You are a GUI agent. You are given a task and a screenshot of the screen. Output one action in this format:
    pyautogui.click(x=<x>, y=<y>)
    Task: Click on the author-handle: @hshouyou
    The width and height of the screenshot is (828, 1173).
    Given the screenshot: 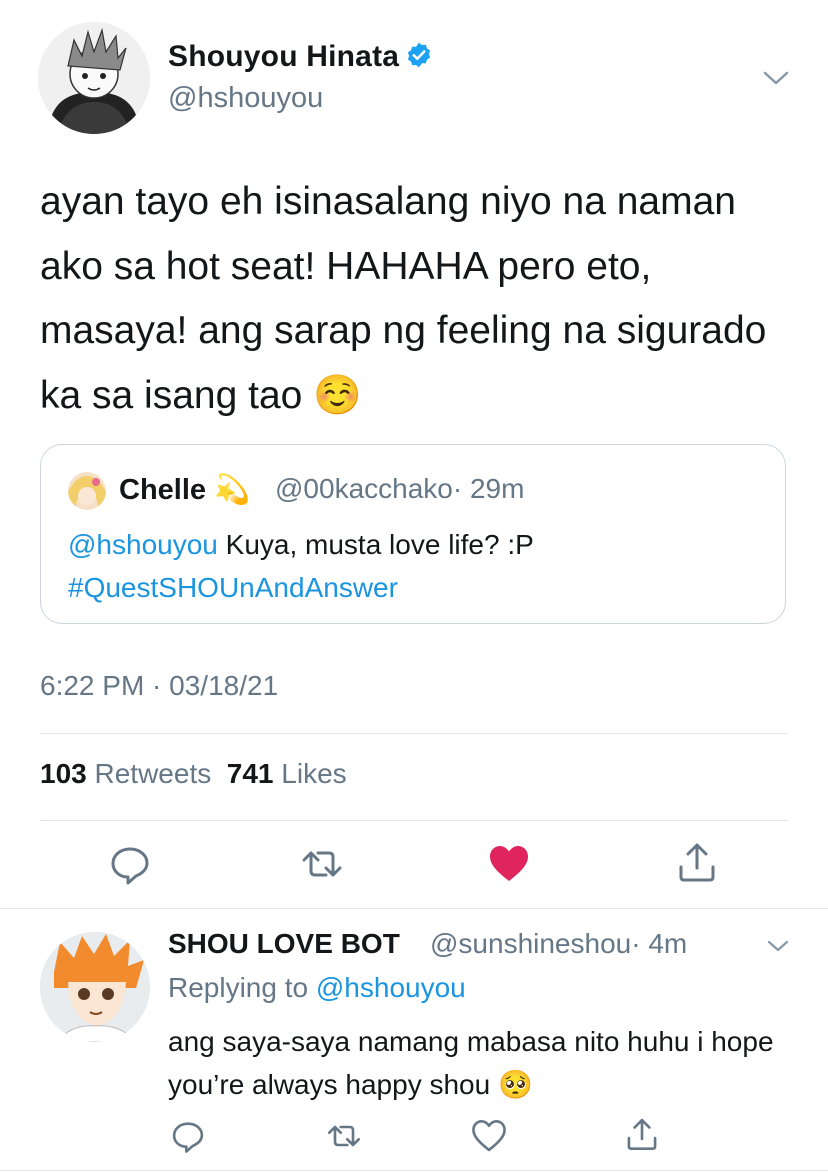 What is the action you would take?
    pyautogui.click(x=245, y=98)
    